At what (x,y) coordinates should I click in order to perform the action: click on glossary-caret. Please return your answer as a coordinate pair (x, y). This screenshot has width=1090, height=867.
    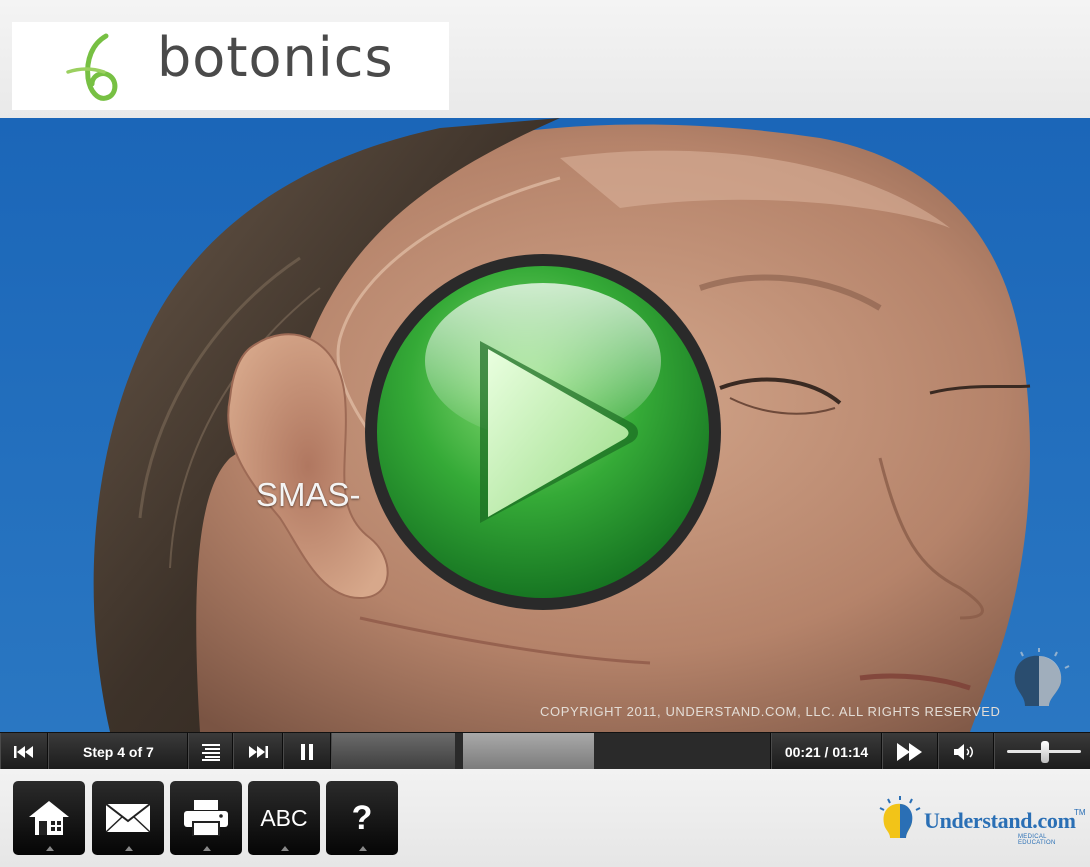
    Looking at the image, I should click on (285, 848).